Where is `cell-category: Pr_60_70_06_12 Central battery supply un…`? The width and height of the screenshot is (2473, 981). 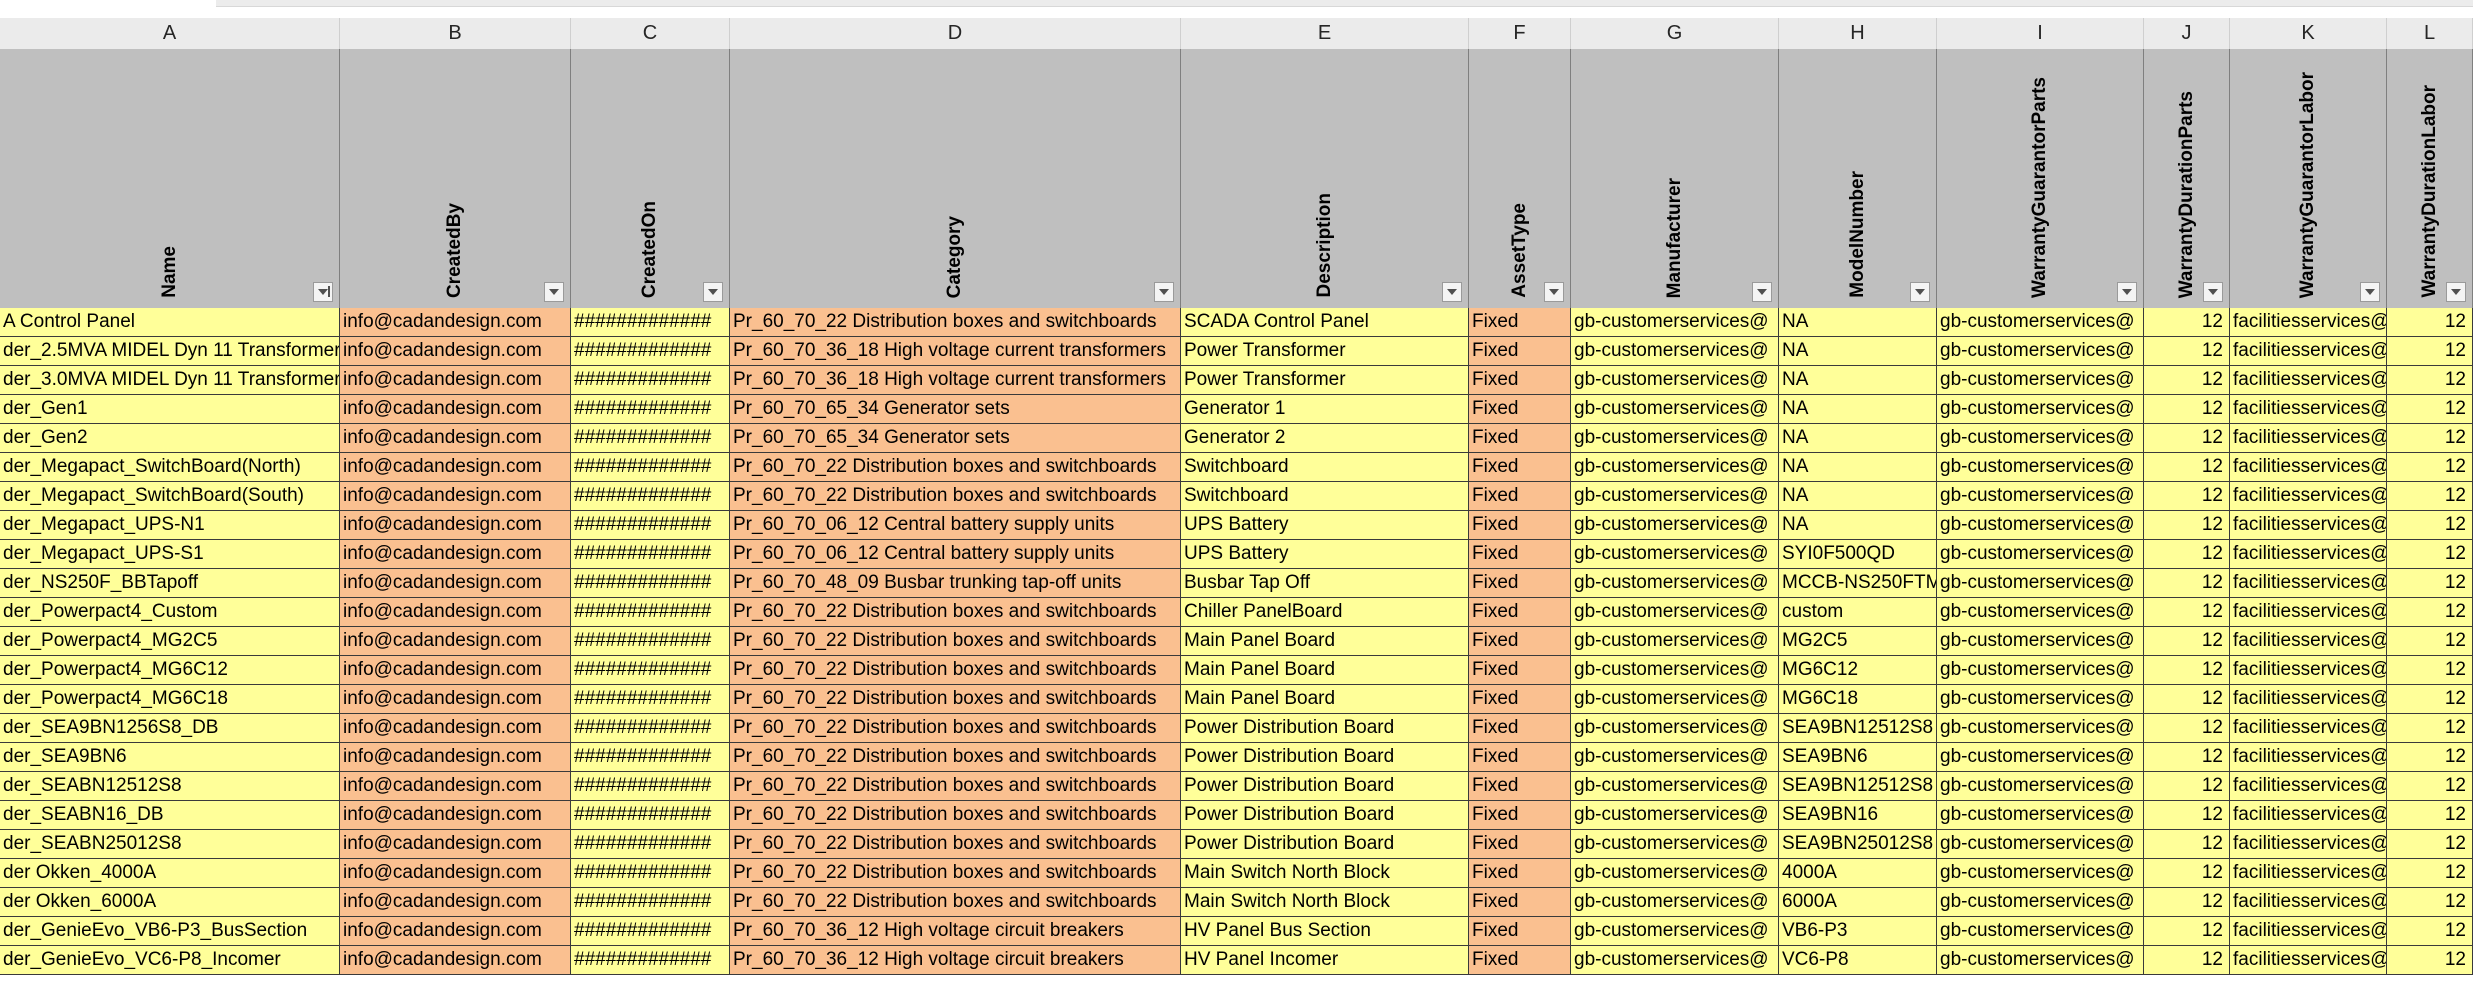
cell-category: Pr_60_70_06_12 Central battery supply un… is located at coordinates (955, 554).